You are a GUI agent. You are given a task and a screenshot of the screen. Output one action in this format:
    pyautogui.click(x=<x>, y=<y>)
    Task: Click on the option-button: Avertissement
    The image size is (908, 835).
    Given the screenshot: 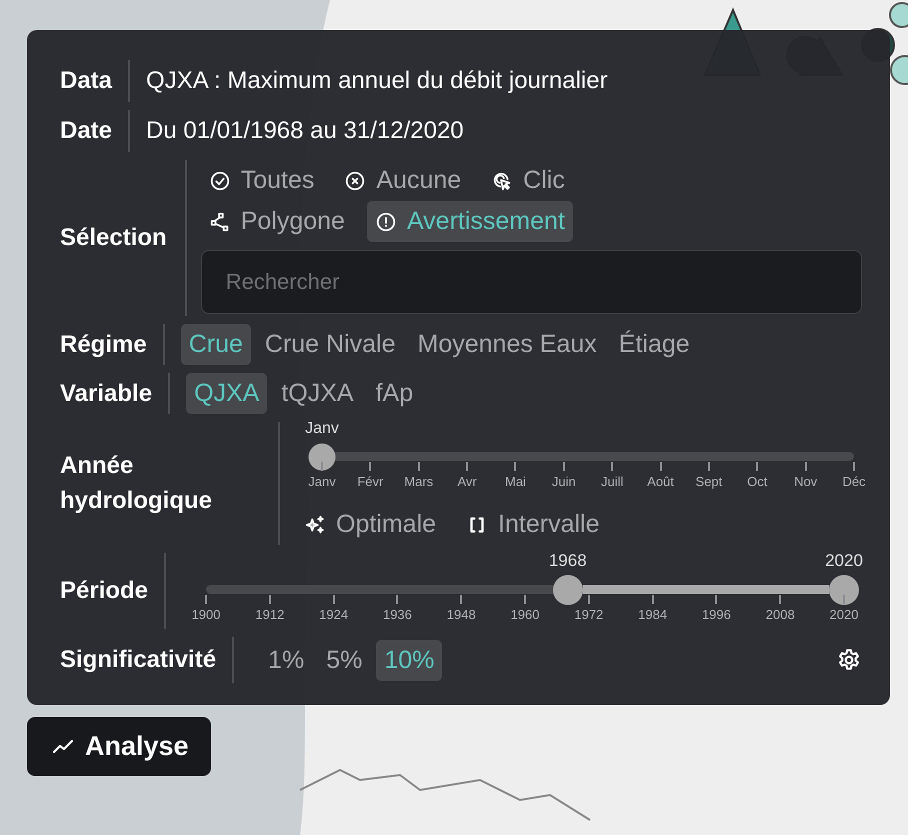 What is the action you would take?
    pyautogui.click(x=469, y=221)
    